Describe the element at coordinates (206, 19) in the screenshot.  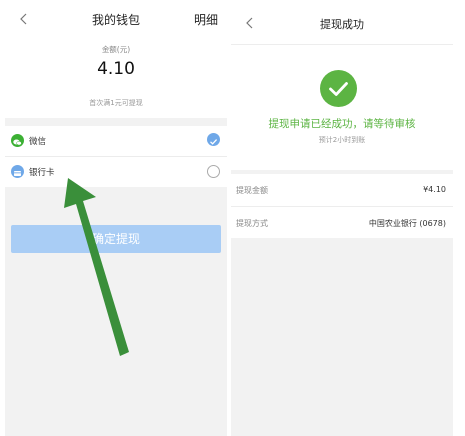
I see `detail-link: 明细` at that location.